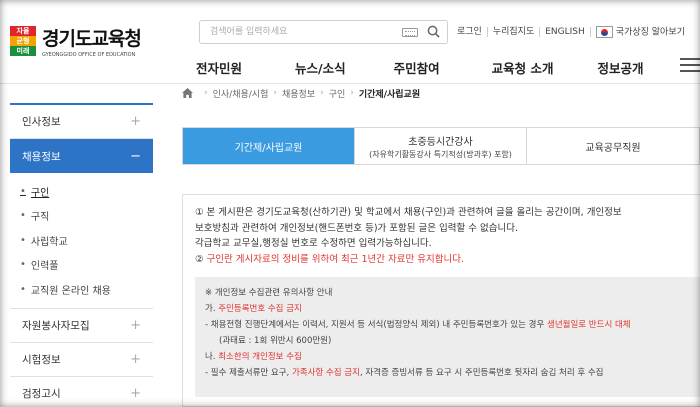  Describe the element at coordinates (86, 216) in the screenshot. I see `sub-item-job-seek: 구직` at that location.